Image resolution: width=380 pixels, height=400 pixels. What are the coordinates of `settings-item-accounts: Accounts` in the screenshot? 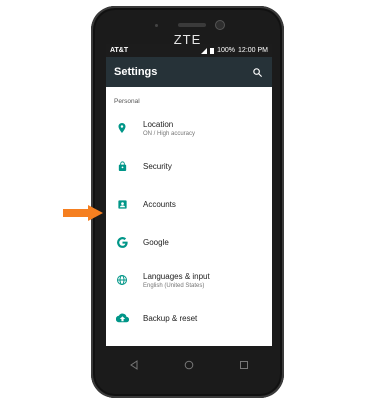 It's located at (189, 204).